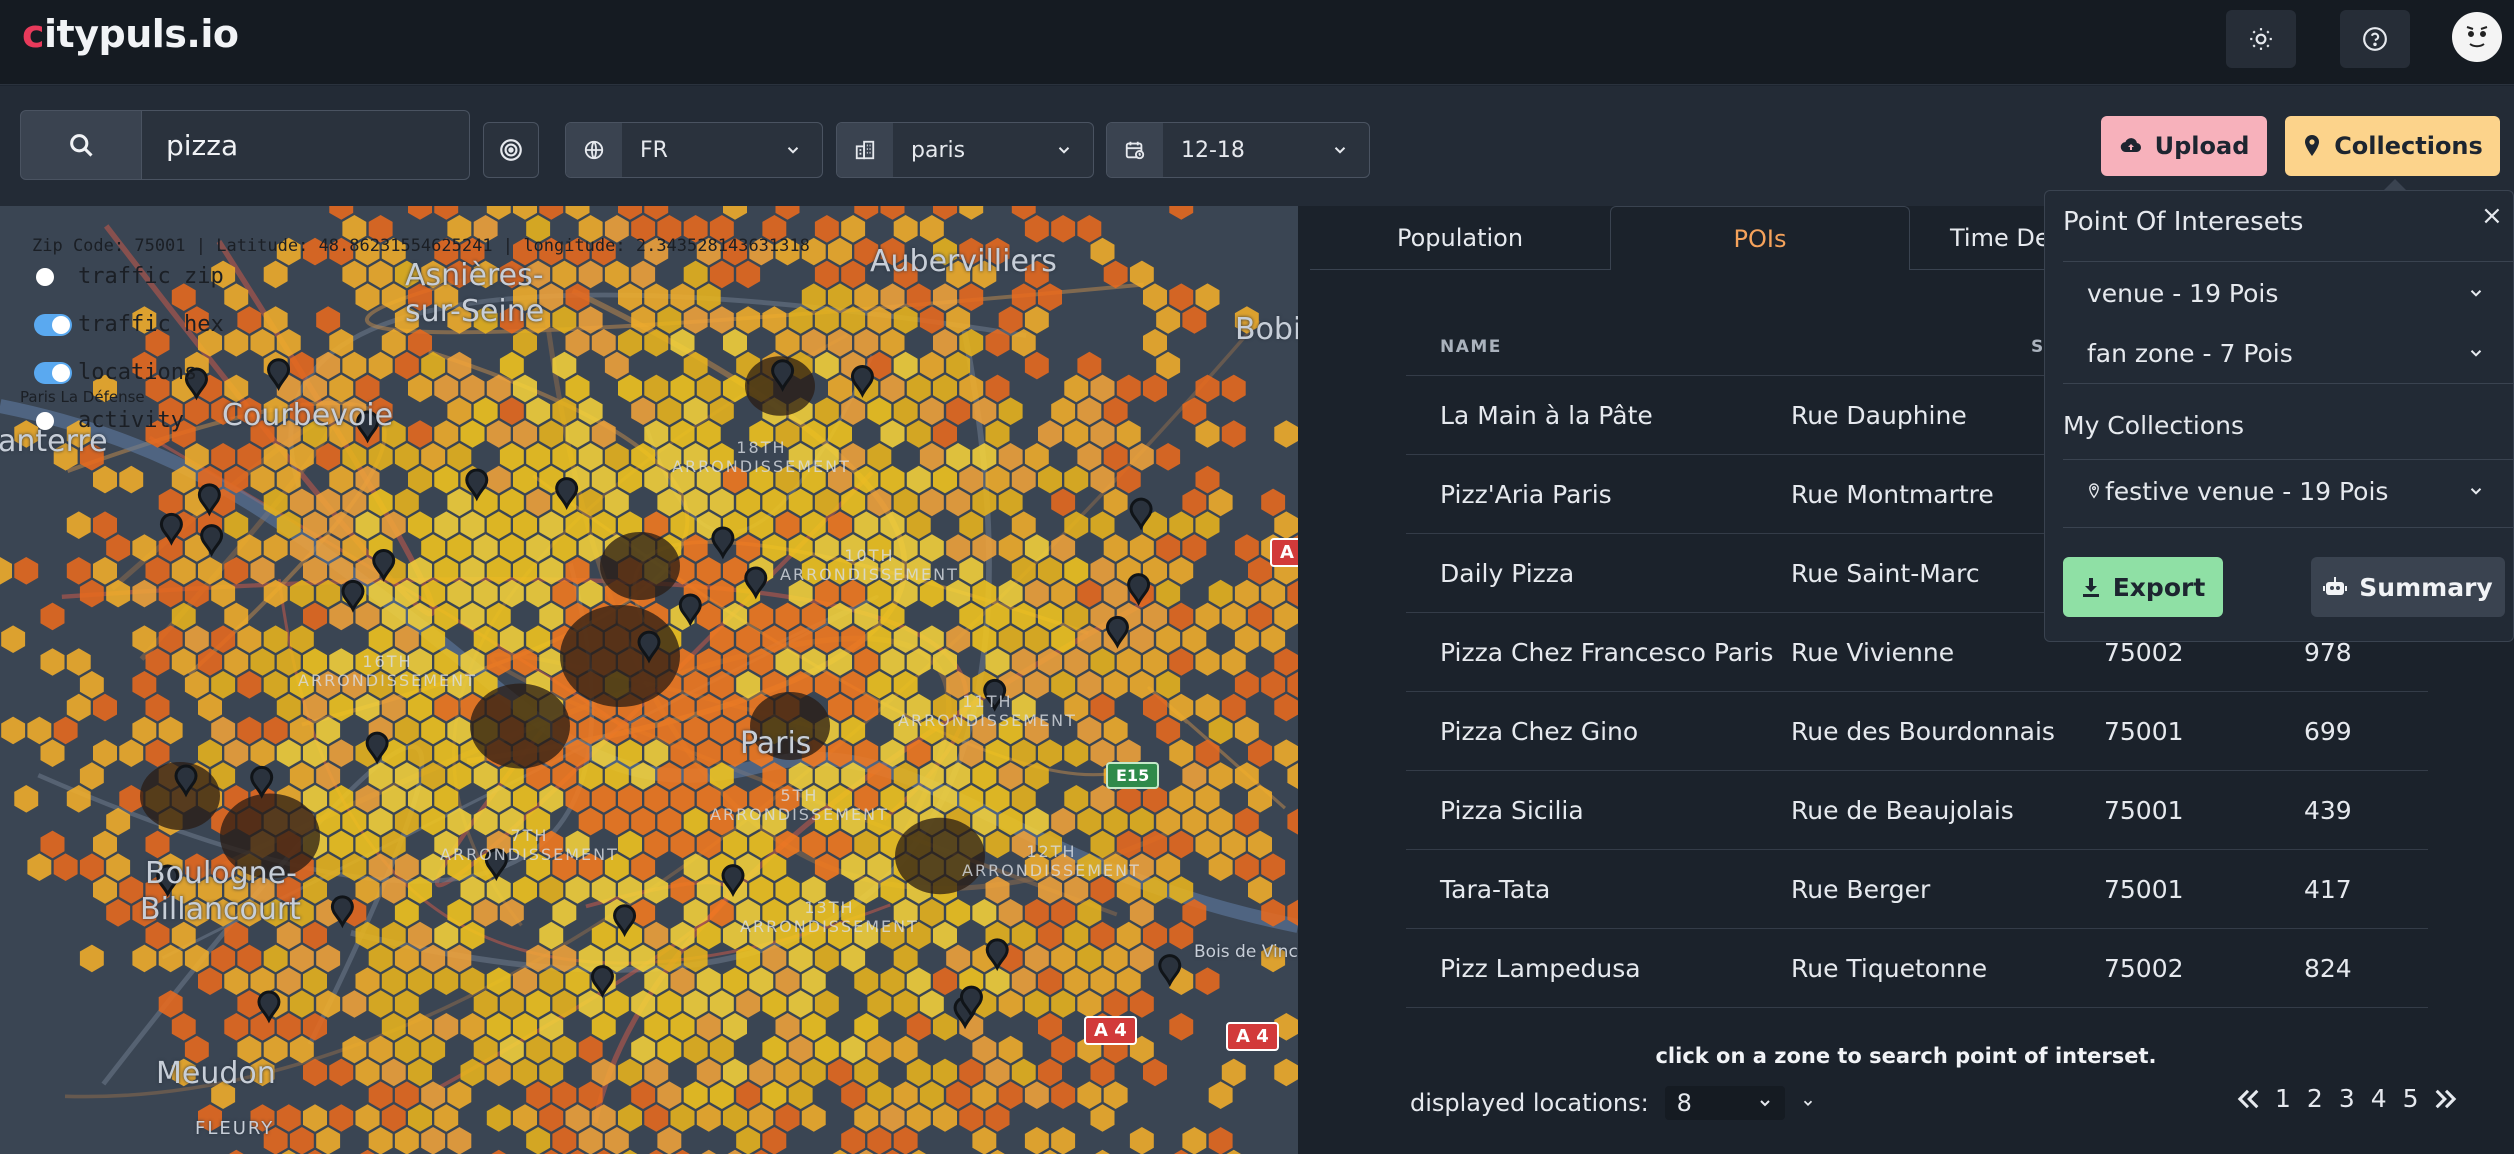 The width and height of the screenshot is (2514, 1154). Describe the element at coordinates (2408, 587) in the screenshot. I see `summary-button: Summary` at that location.